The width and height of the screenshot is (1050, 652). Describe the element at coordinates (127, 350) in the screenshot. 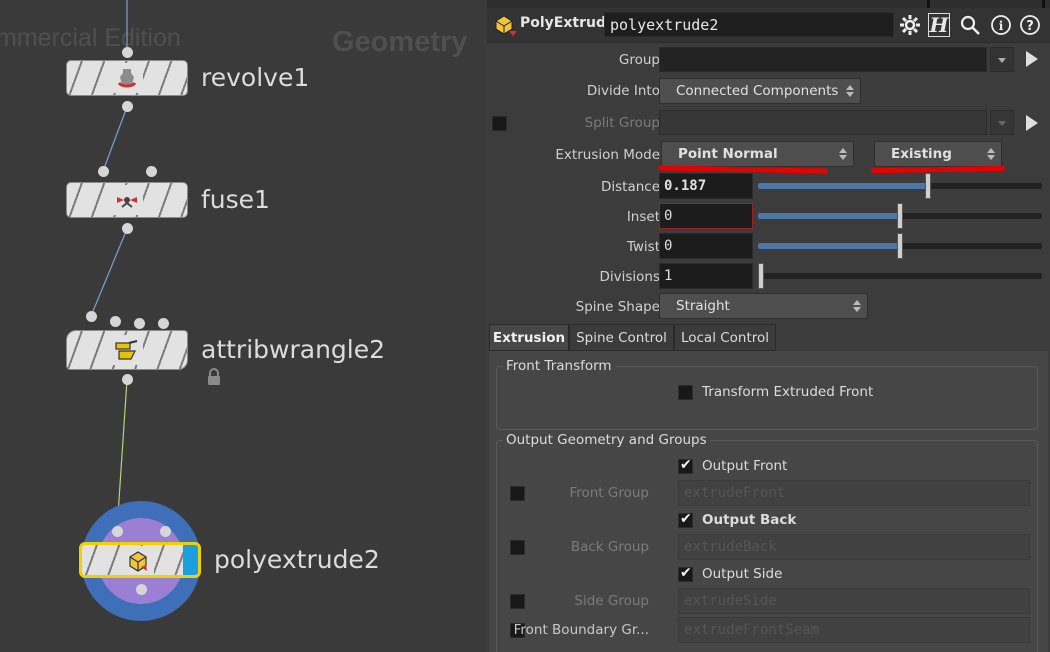

I see `node-attribwrangle2` at that location.